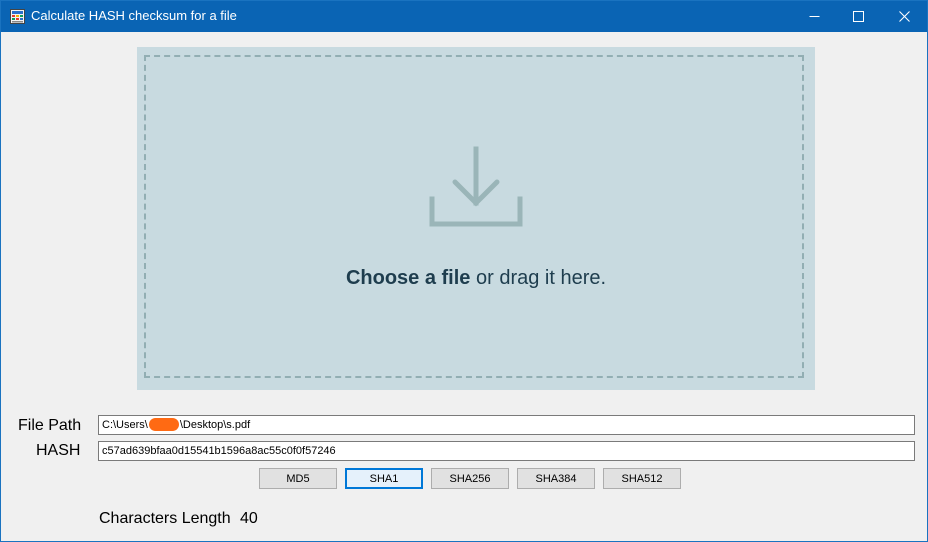 The image size is (928, 542). Describe the element at coordinates (134, 15) in the screenshot. I see `window-title: Calculate HASH checksum for a file` at that location.